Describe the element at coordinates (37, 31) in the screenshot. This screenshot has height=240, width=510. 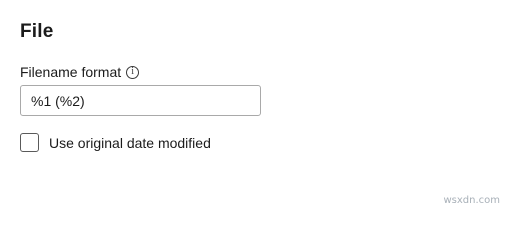
I see `section-title: File` at that location.